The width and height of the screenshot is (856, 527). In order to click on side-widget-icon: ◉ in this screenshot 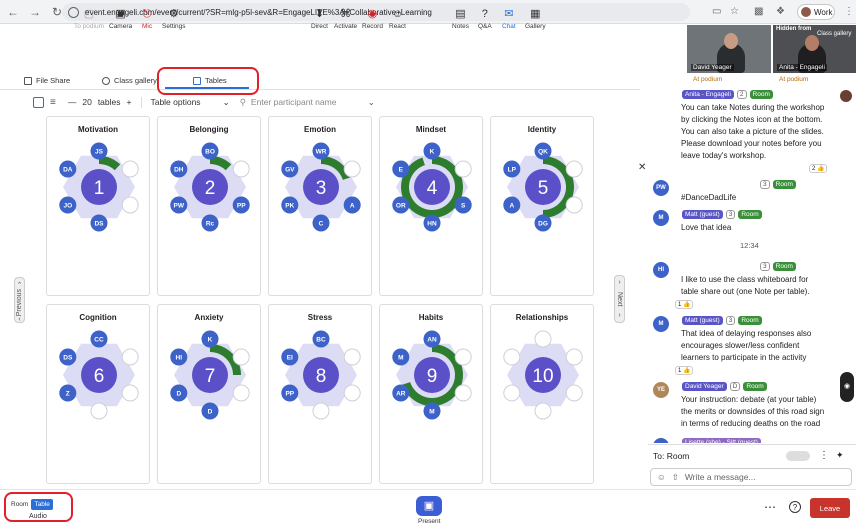, I will do `click(847, 387)`.